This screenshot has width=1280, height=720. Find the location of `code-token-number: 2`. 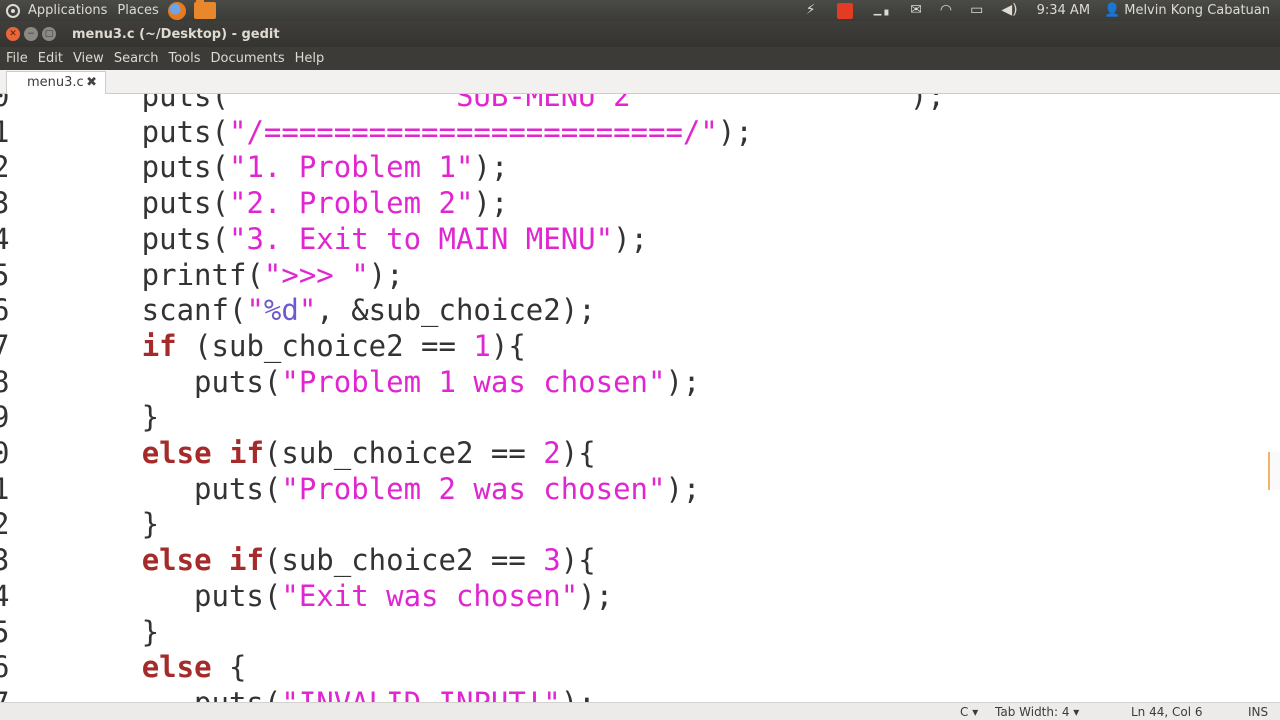

code-token-number: 2 is located at coordinates (552, 453).